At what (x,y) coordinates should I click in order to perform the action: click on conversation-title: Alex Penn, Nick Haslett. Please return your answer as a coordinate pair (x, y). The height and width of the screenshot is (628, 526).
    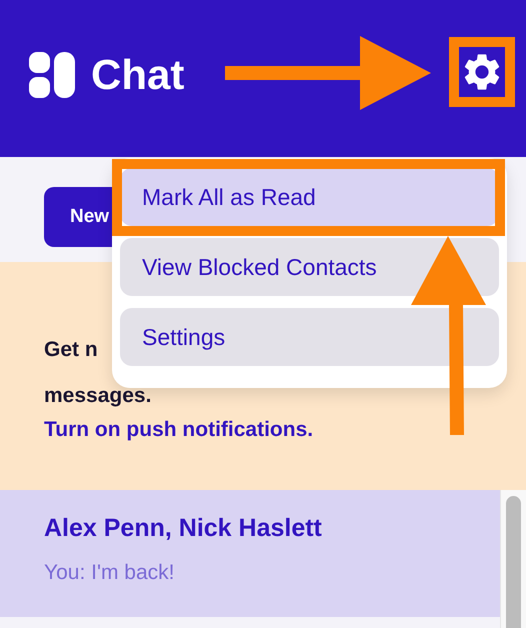
    Looking at the image, I should click on (183, 528).